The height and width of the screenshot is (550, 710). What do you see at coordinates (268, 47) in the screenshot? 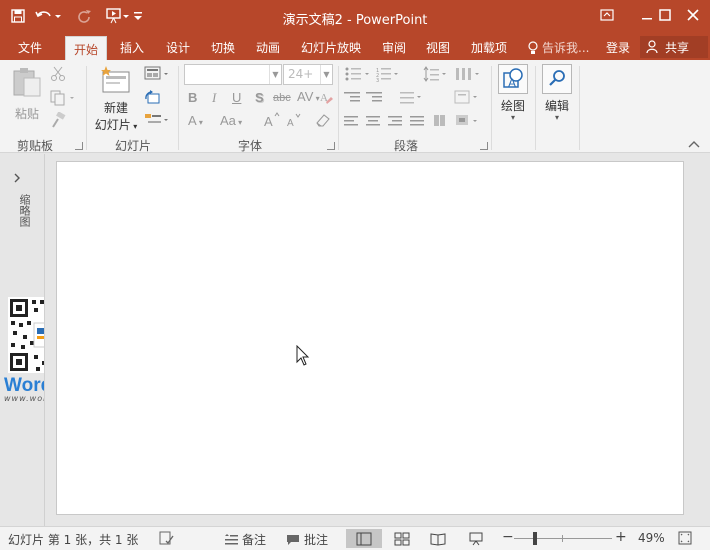
I see `tab-animations: 动画` at bounding box center [268, 47].